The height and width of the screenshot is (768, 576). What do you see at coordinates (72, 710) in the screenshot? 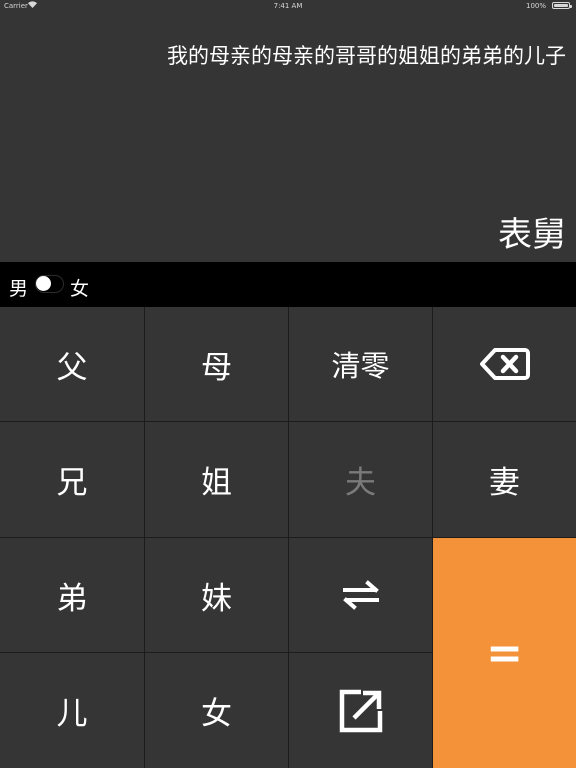
I see `son-key: 儿` at bounding box center [72, 710].